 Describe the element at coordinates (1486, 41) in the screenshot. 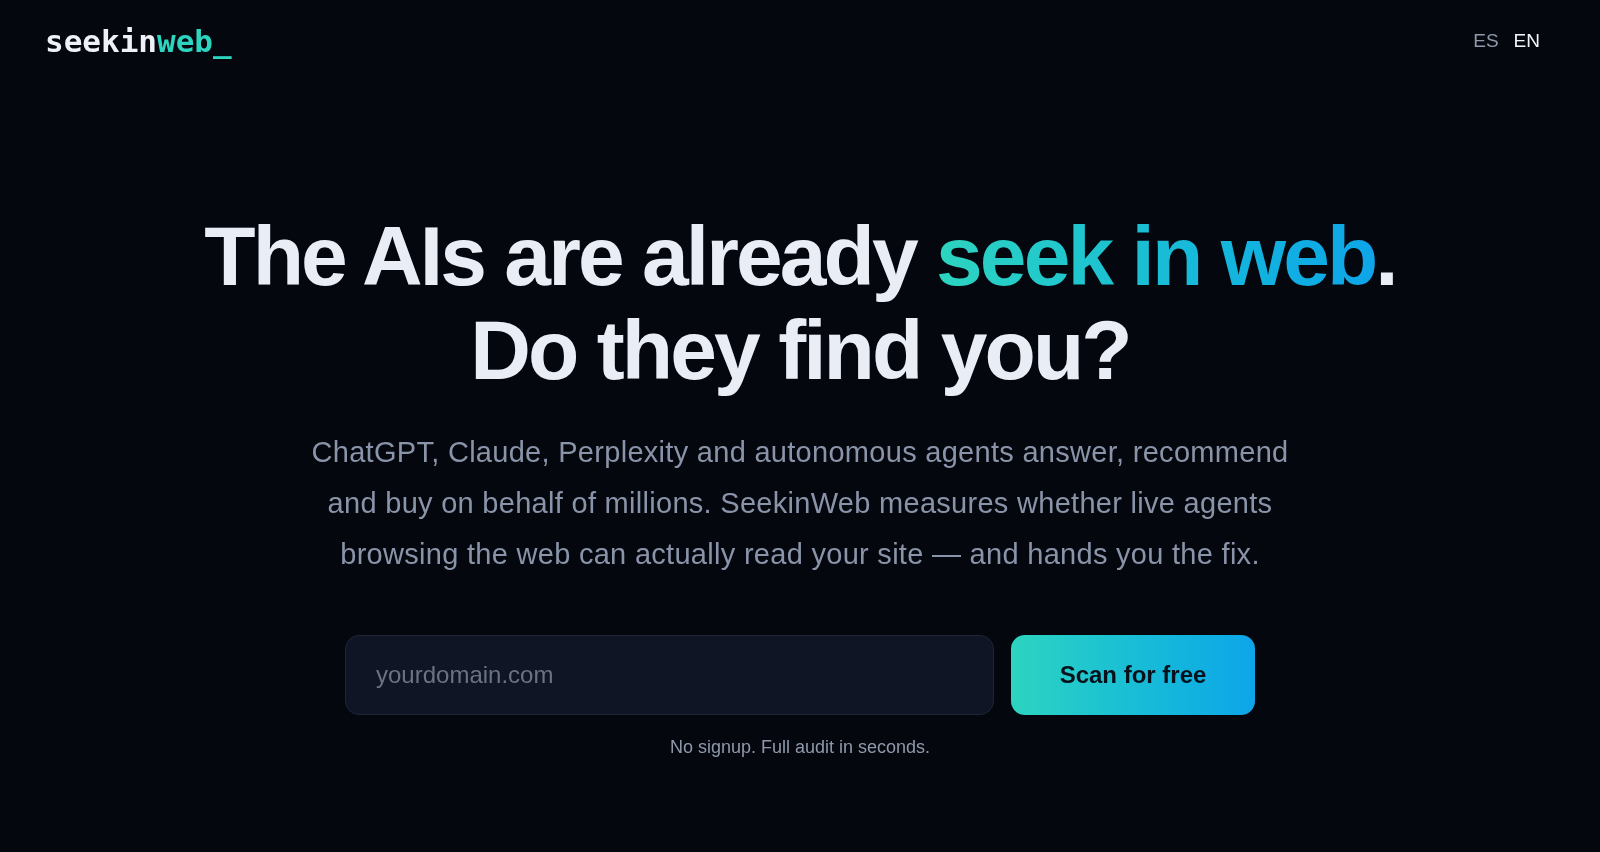

I see `language-option: ES` at that location.